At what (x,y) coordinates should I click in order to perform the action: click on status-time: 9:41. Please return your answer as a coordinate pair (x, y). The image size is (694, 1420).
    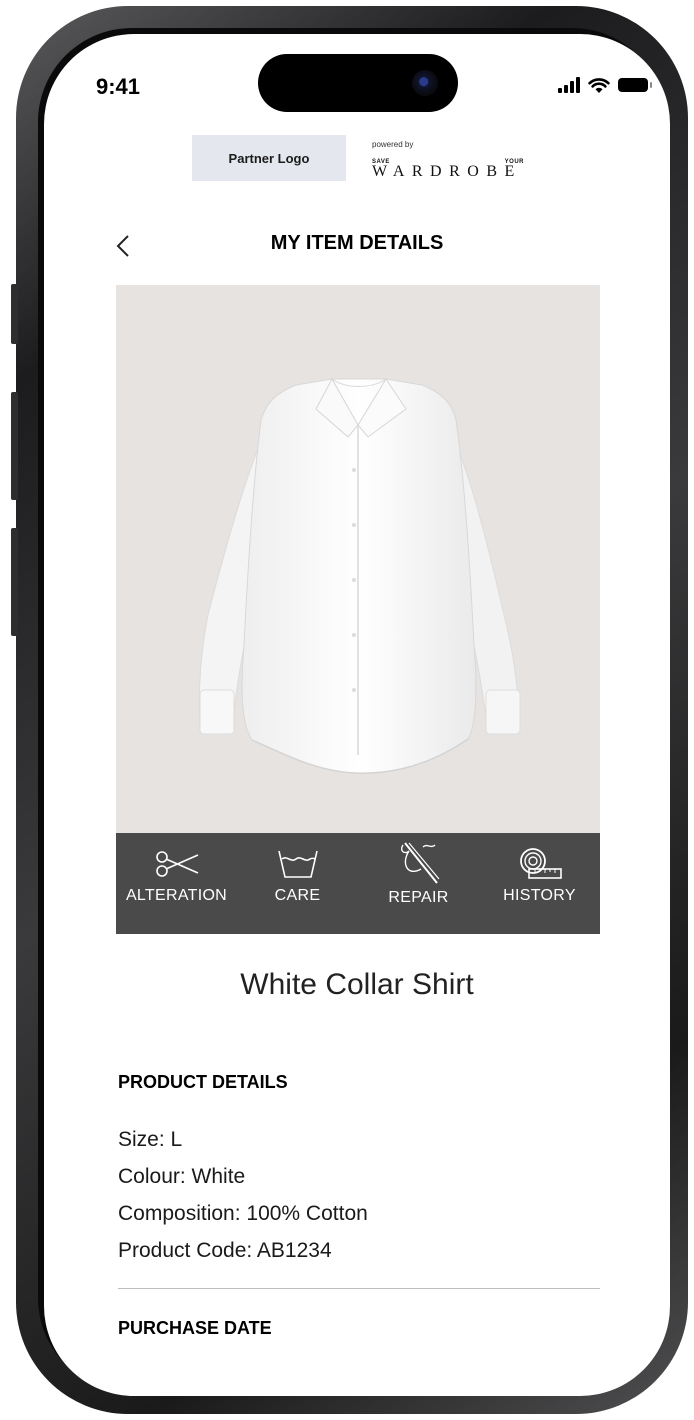
    Looking at the image, I should click on (118, 86).